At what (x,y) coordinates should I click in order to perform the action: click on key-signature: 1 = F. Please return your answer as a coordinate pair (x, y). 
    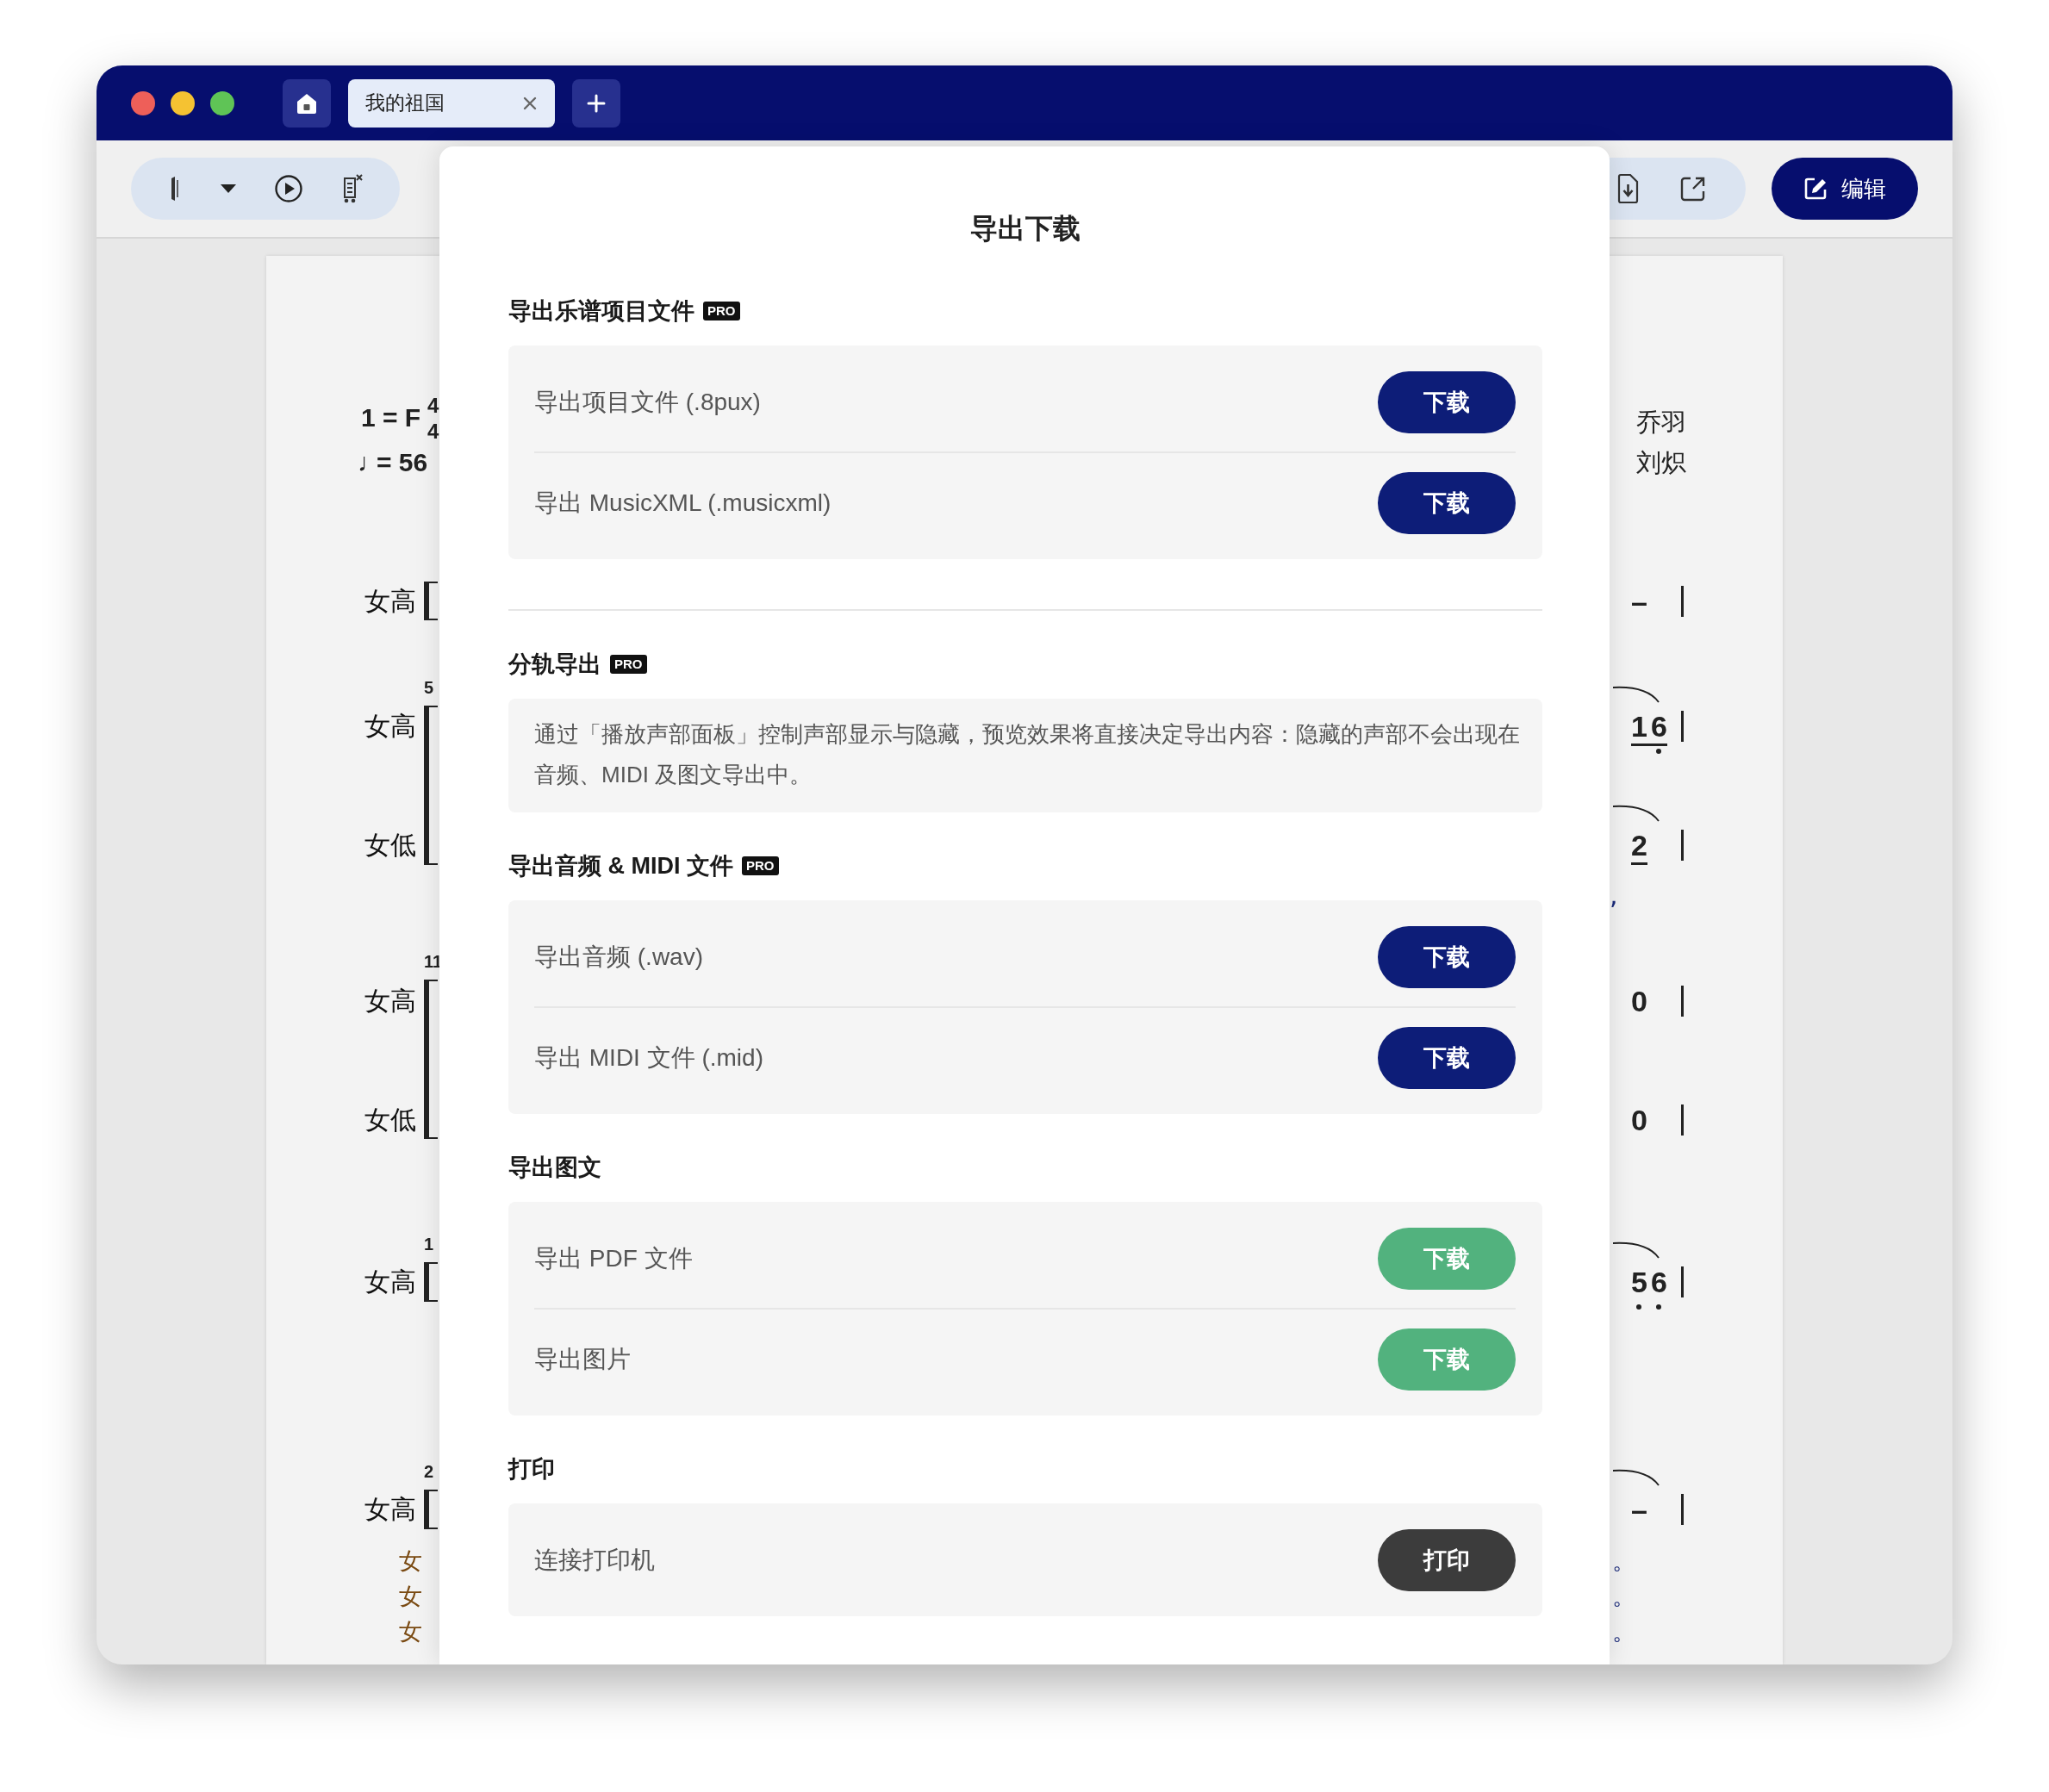
    Looking at the image, I should click on (391, 418).